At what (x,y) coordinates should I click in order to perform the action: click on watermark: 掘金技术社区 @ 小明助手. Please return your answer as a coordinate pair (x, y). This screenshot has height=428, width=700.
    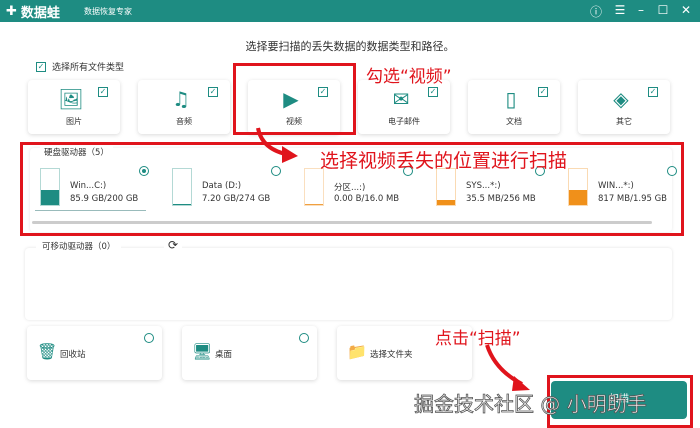
    Looking at the image, I should click on (531, 404).